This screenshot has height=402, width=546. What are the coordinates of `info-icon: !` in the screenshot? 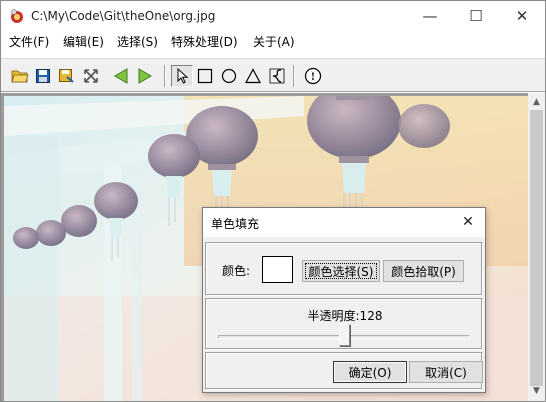 It's located at (313, 76).